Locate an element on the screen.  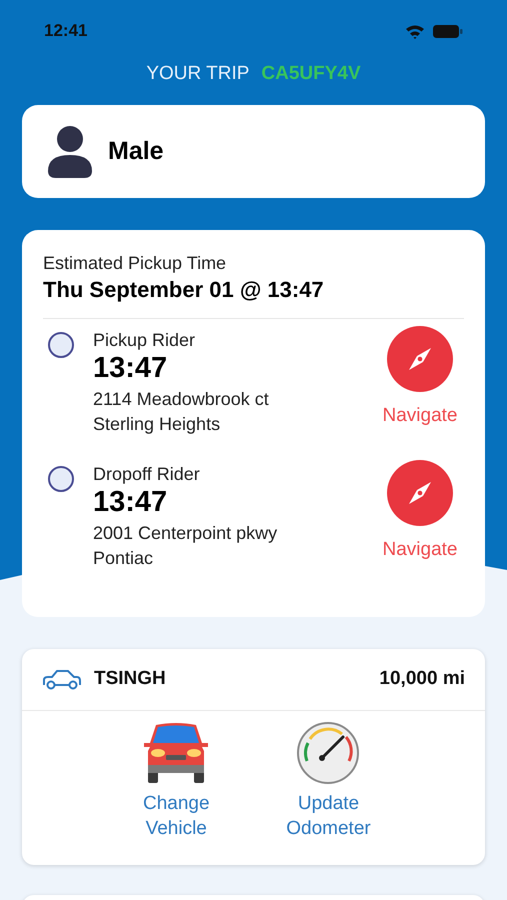
car-outline-icon is located at coordinates (62, 679).